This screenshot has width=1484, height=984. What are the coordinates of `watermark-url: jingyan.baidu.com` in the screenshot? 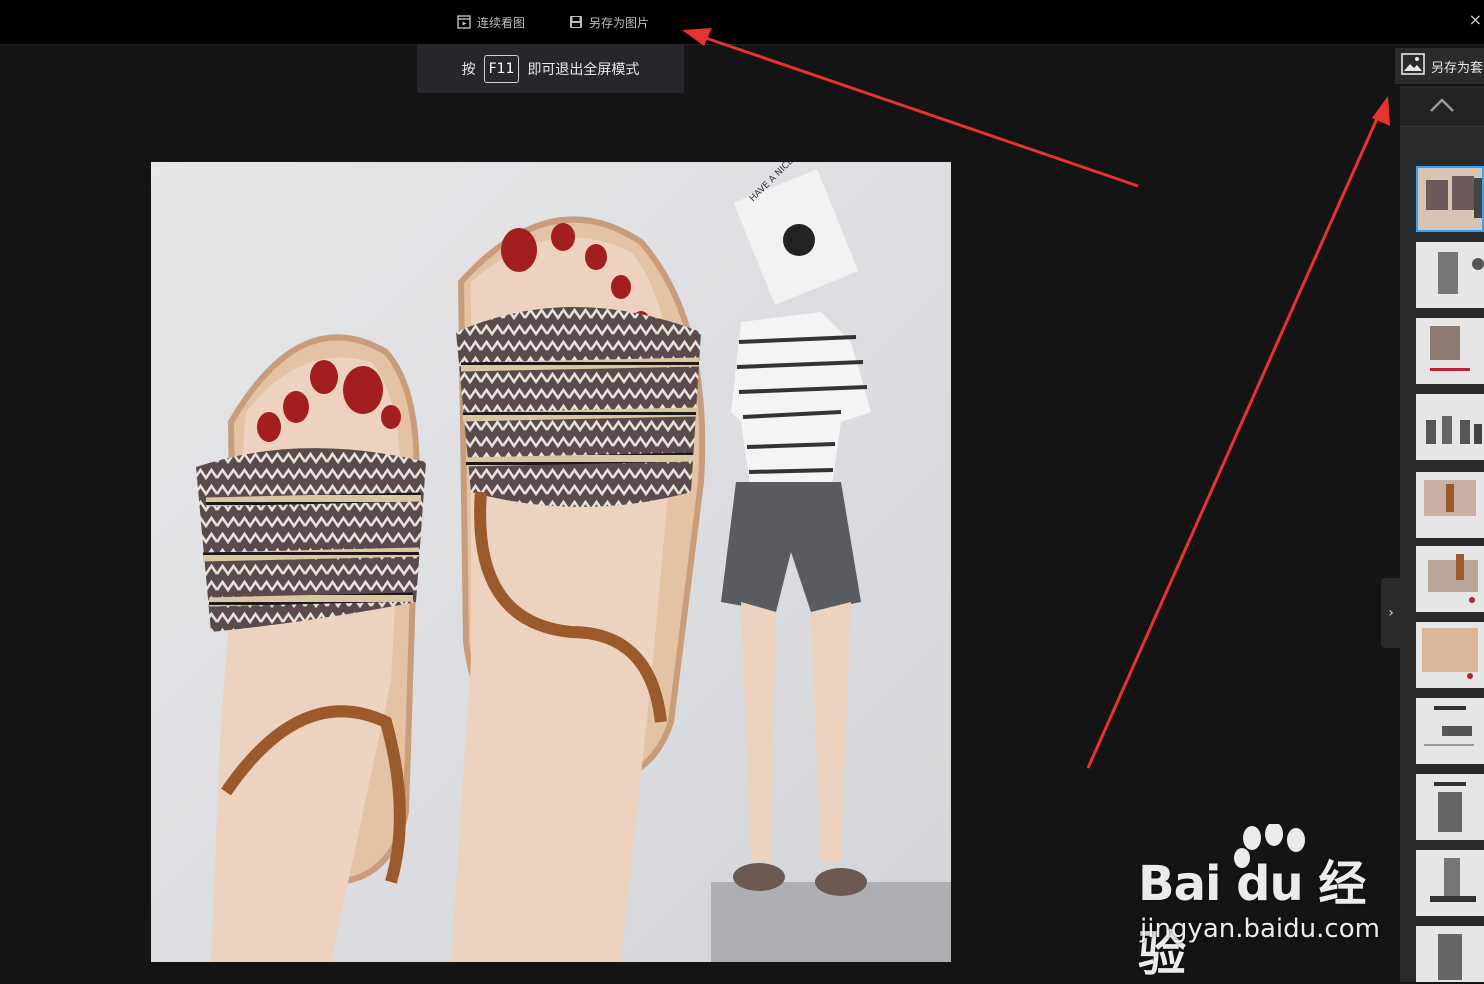 It's located at (1260, 929).